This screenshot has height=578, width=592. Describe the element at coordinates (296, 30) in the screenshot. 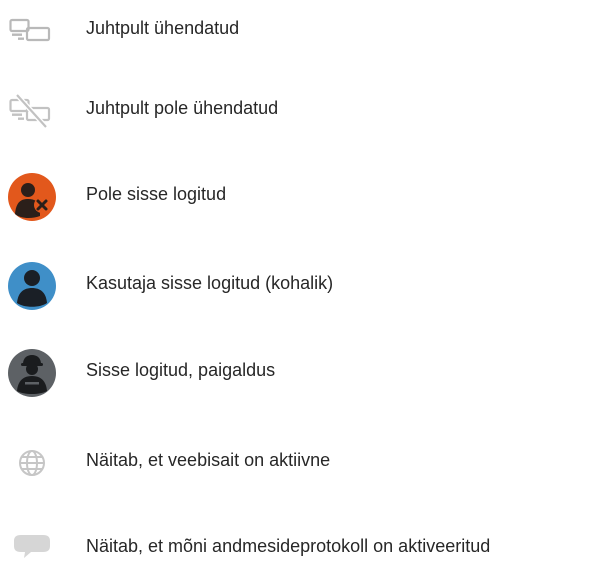

I see `legend-row-console-connected: Juhtpult ühendatud` at that location.